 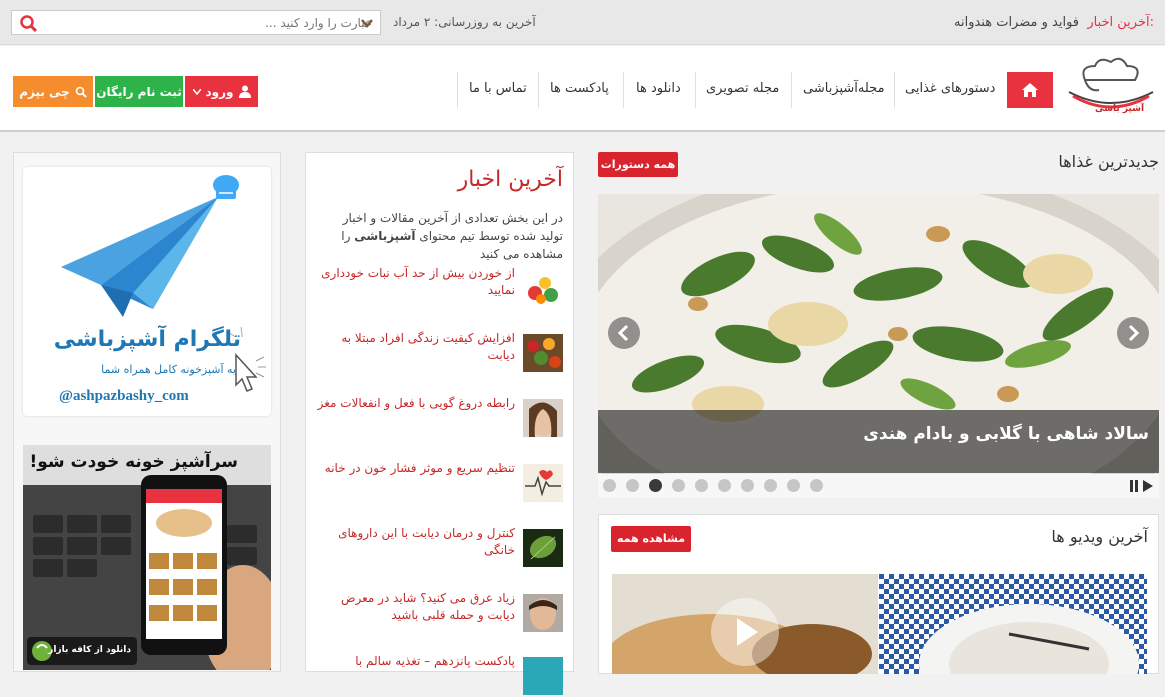 I want to click on latest-news-title: آخرین اخبار, so click(x=510, y=179).